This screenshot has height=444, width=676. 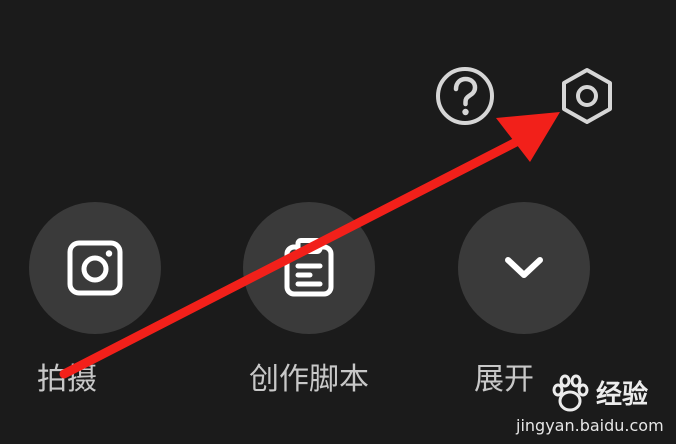 What do you see at coordinates (309, 379) in the screenshot?
I see `script-label: 创作脚本` at bounding box center [309, 379].